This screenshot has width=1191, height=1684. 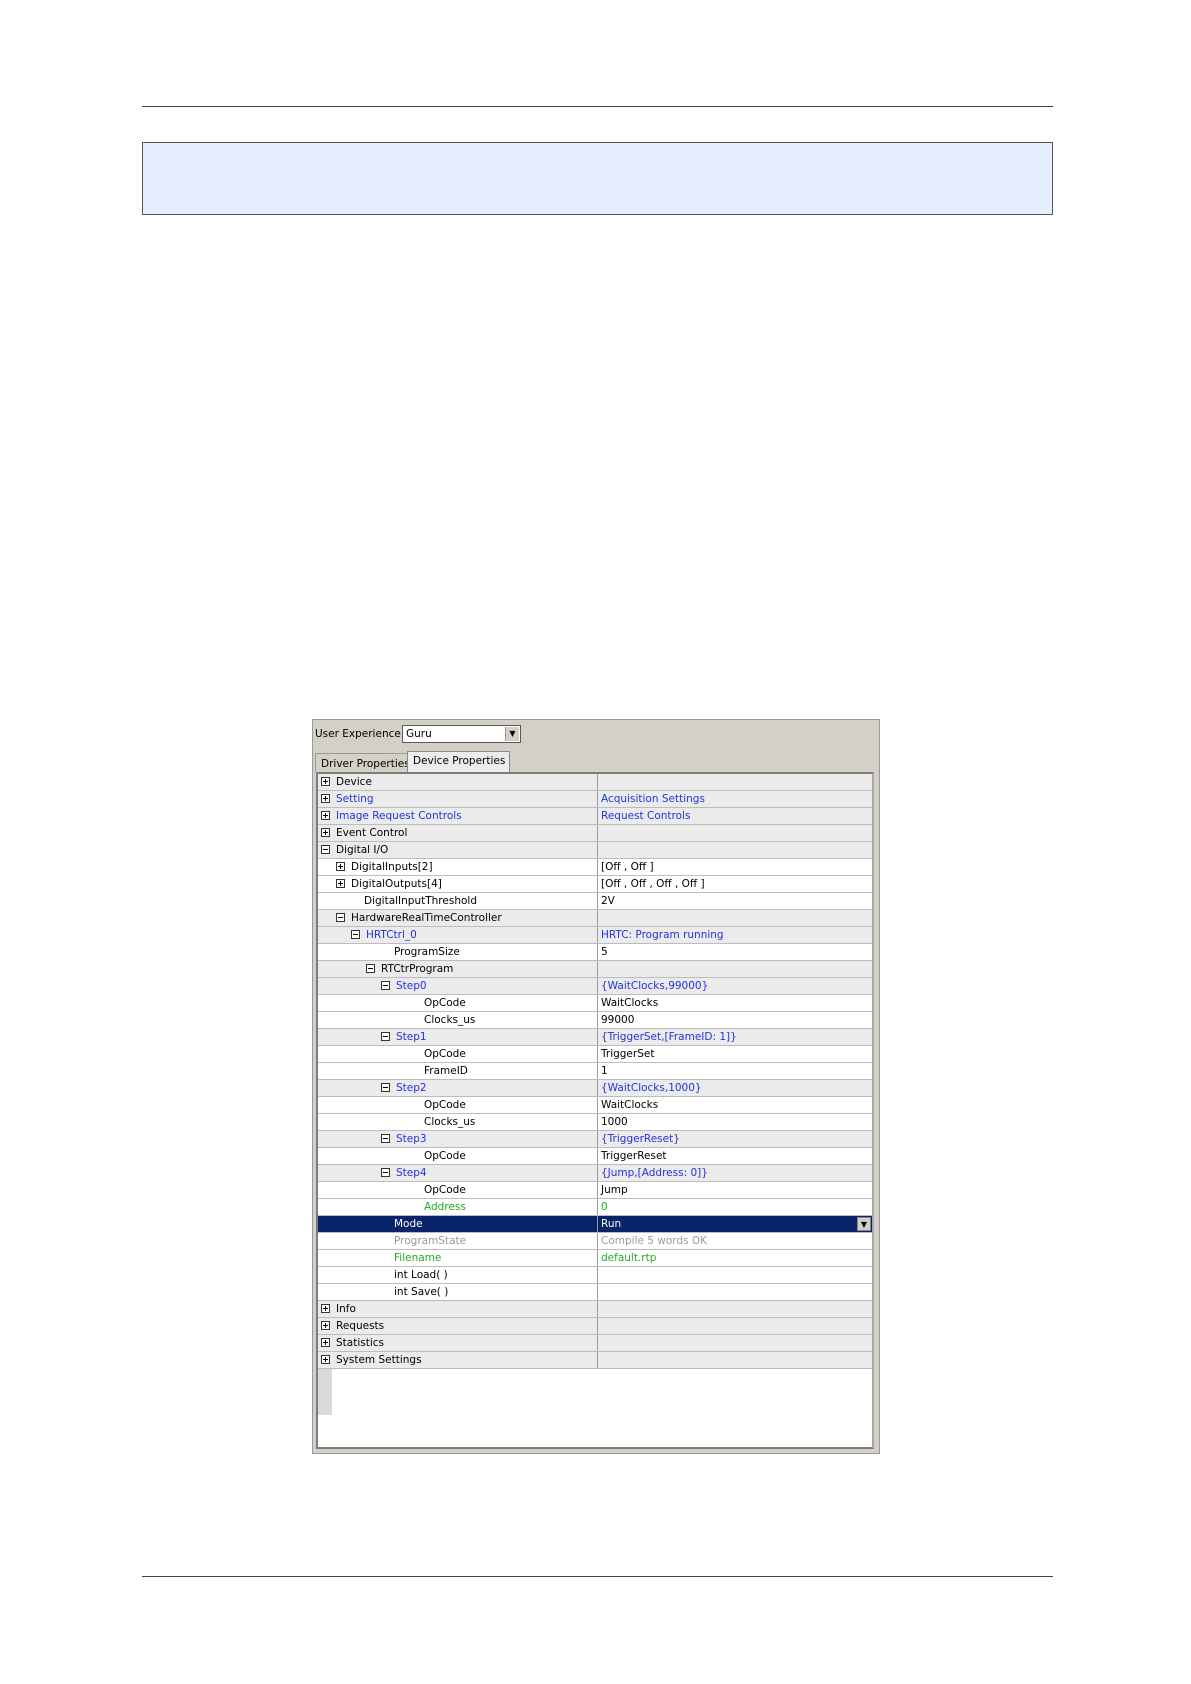 What do you see at coordinates (595, 1241) in the screenshot?
I see `property-row: ProgramState Compile 5 words OK` at bounding box center [595, 1241].